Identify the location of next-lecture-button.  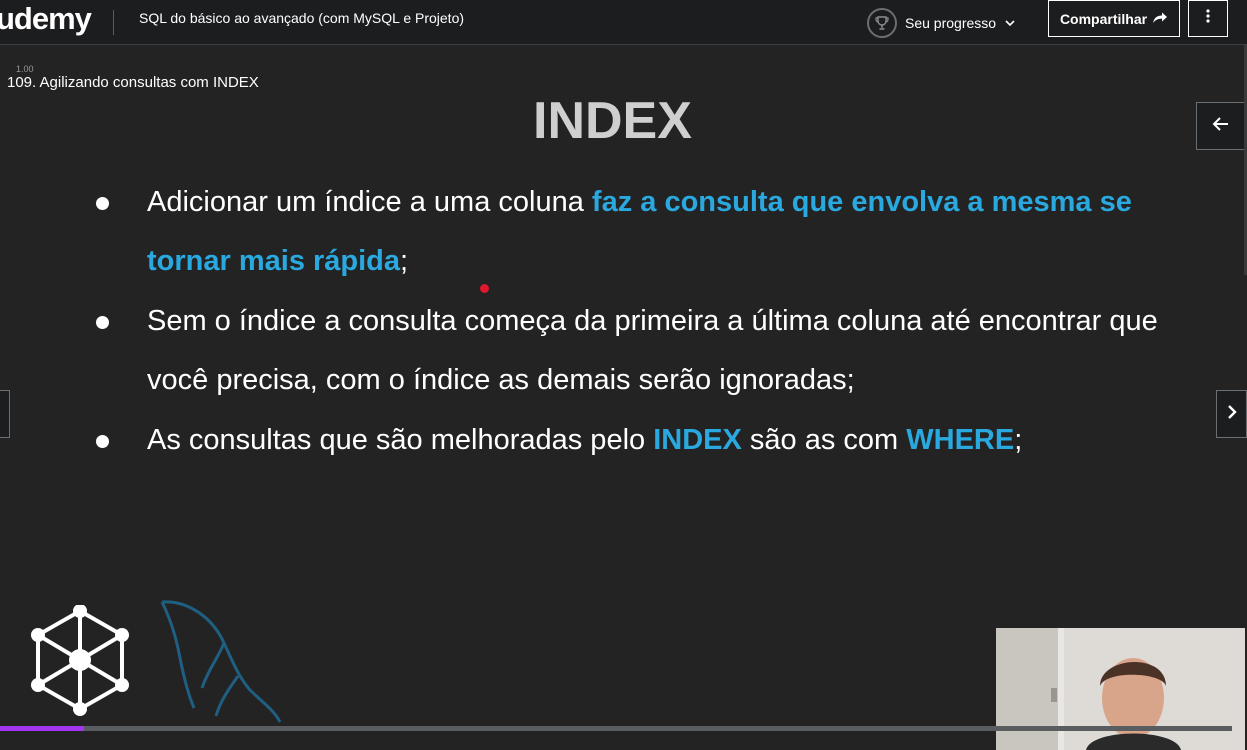
(1231, 414).